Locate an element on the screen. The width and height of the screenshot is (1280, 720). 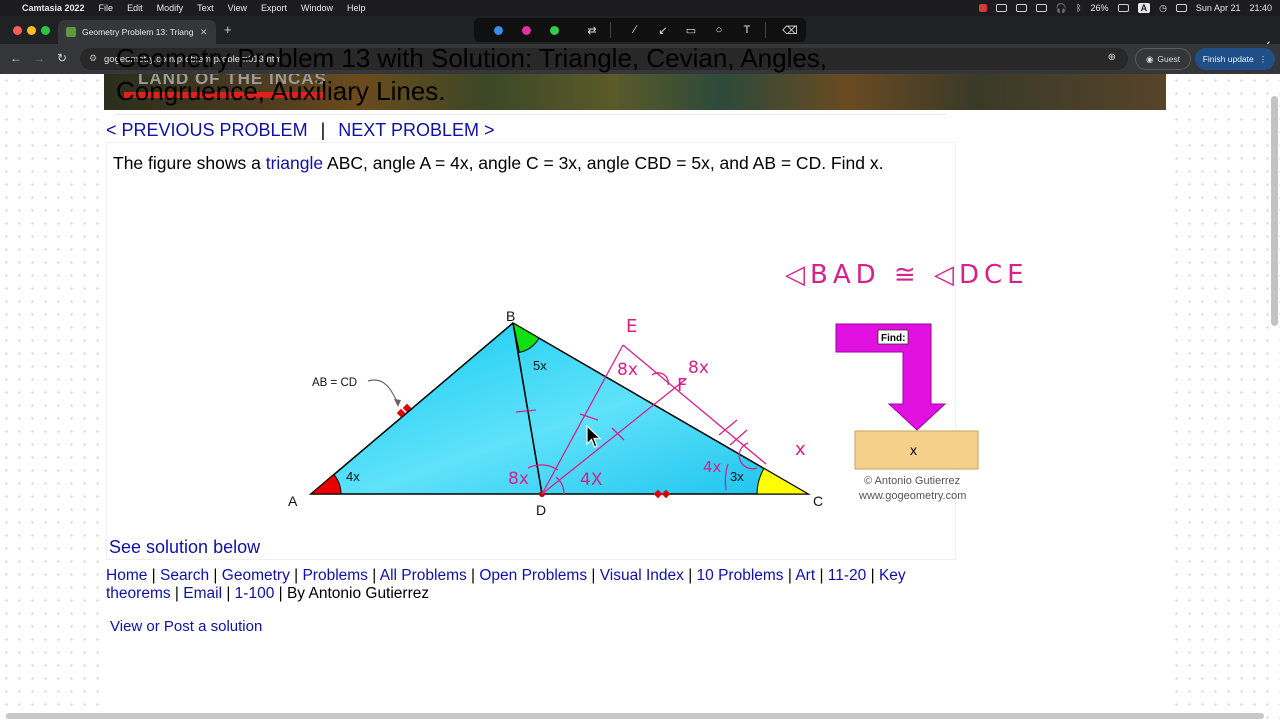
footer-link-geometry: Geometry is located at coordinates (256, 575).